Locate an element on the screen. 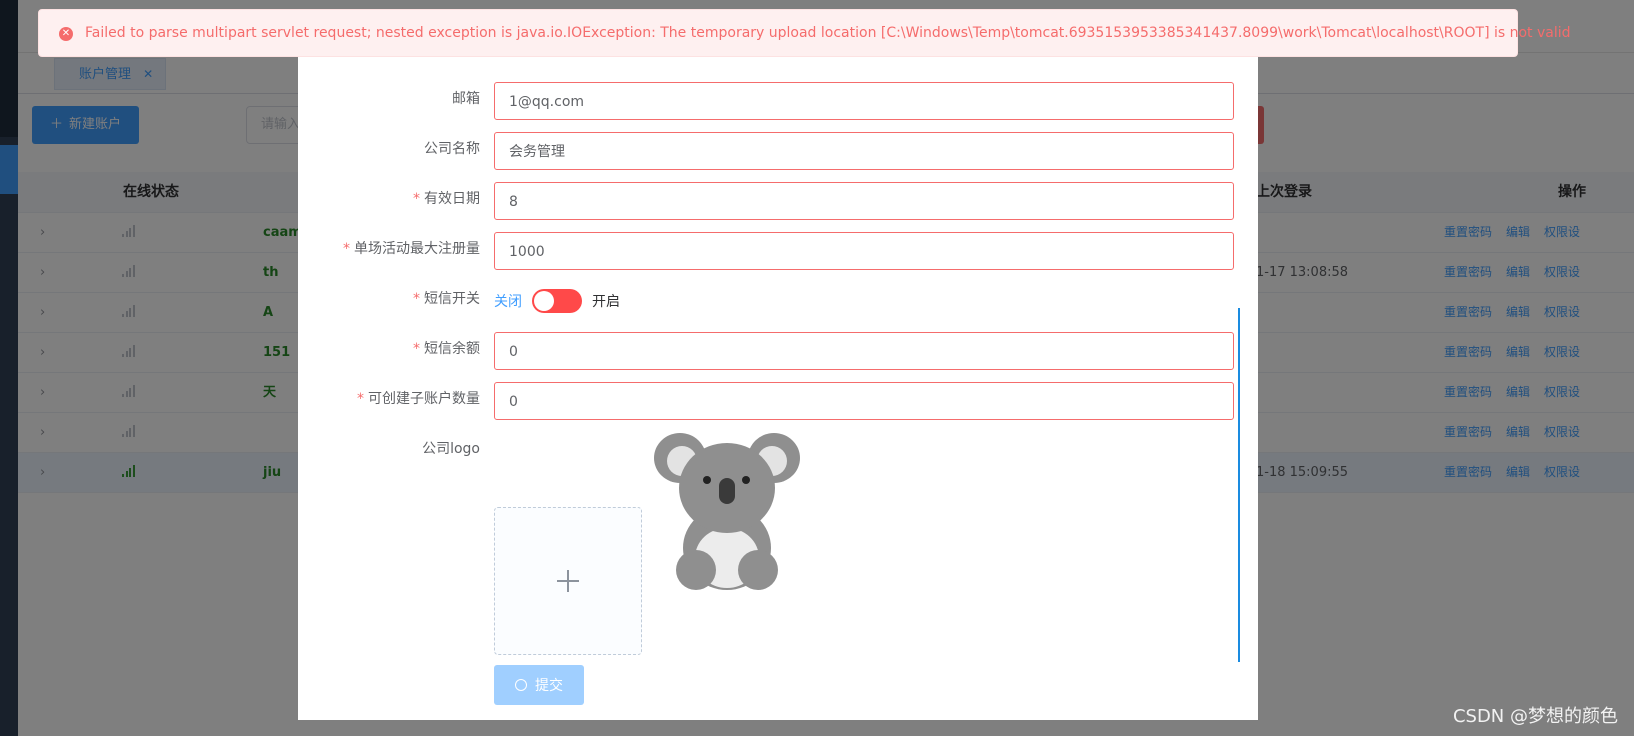 This screenshot has height=736, width=1634. email-label: 邮箱 is located at coordinates (466, 99).